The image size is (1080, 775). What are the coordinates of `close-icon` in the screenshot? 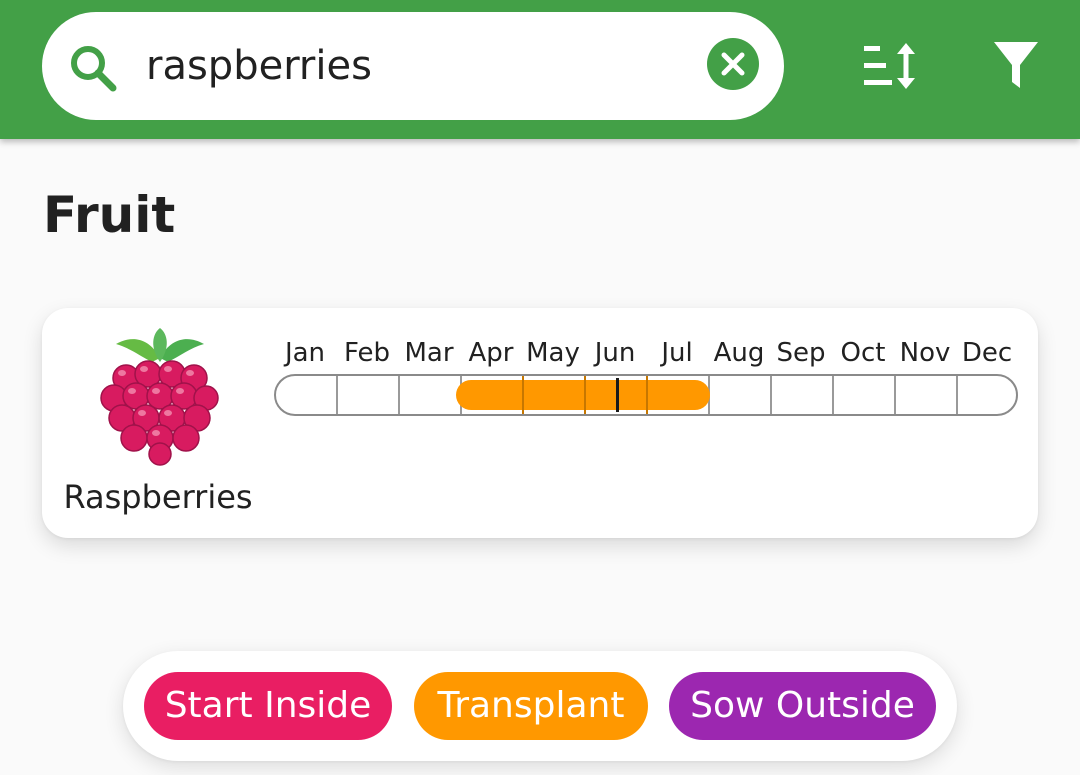 It's located at (733, 64).